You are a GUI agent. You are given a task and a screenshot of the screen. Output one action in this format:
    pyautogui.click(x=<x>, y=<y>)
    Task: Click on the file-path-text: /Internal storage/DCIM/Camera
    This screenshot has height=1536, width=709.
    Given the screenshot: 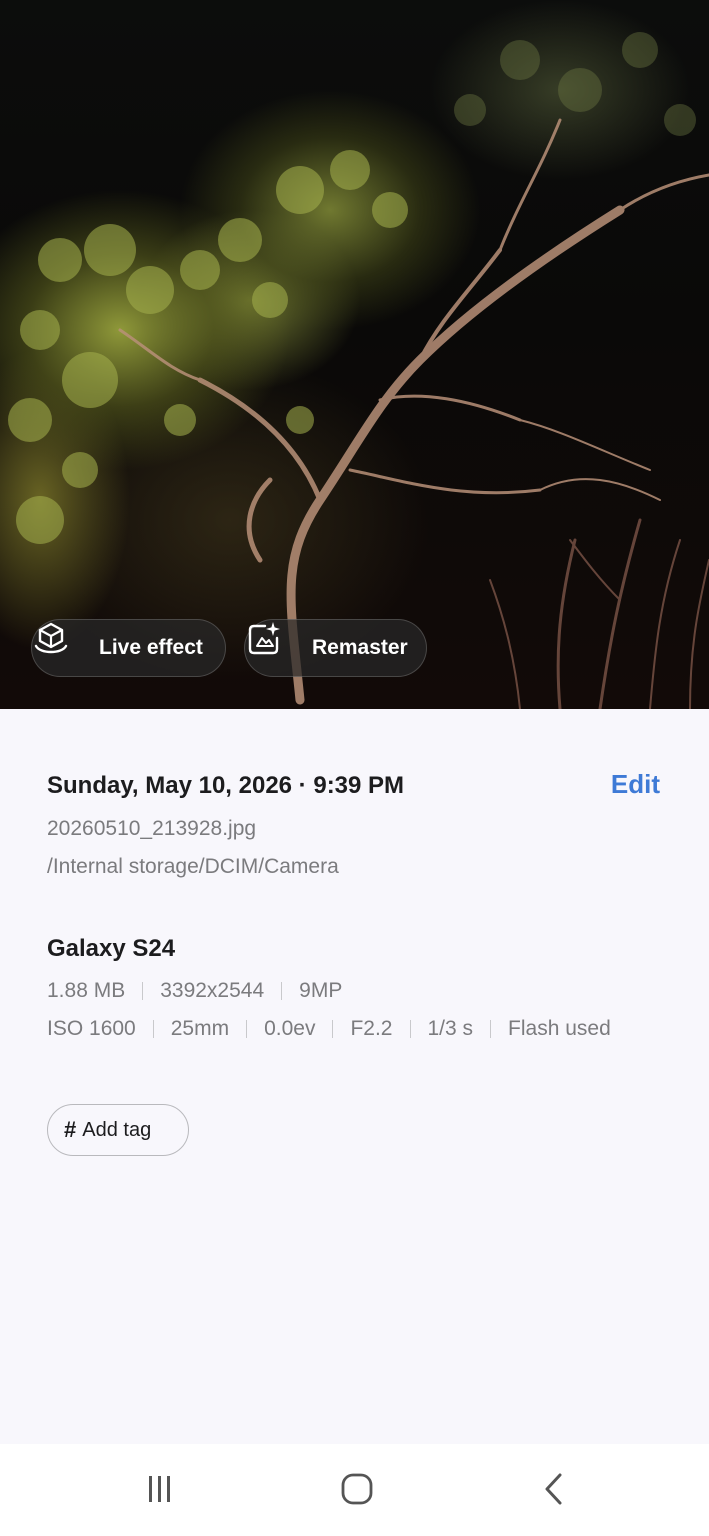 What is the action you would take?
    pyautogui.click(x=193, y=866)
    